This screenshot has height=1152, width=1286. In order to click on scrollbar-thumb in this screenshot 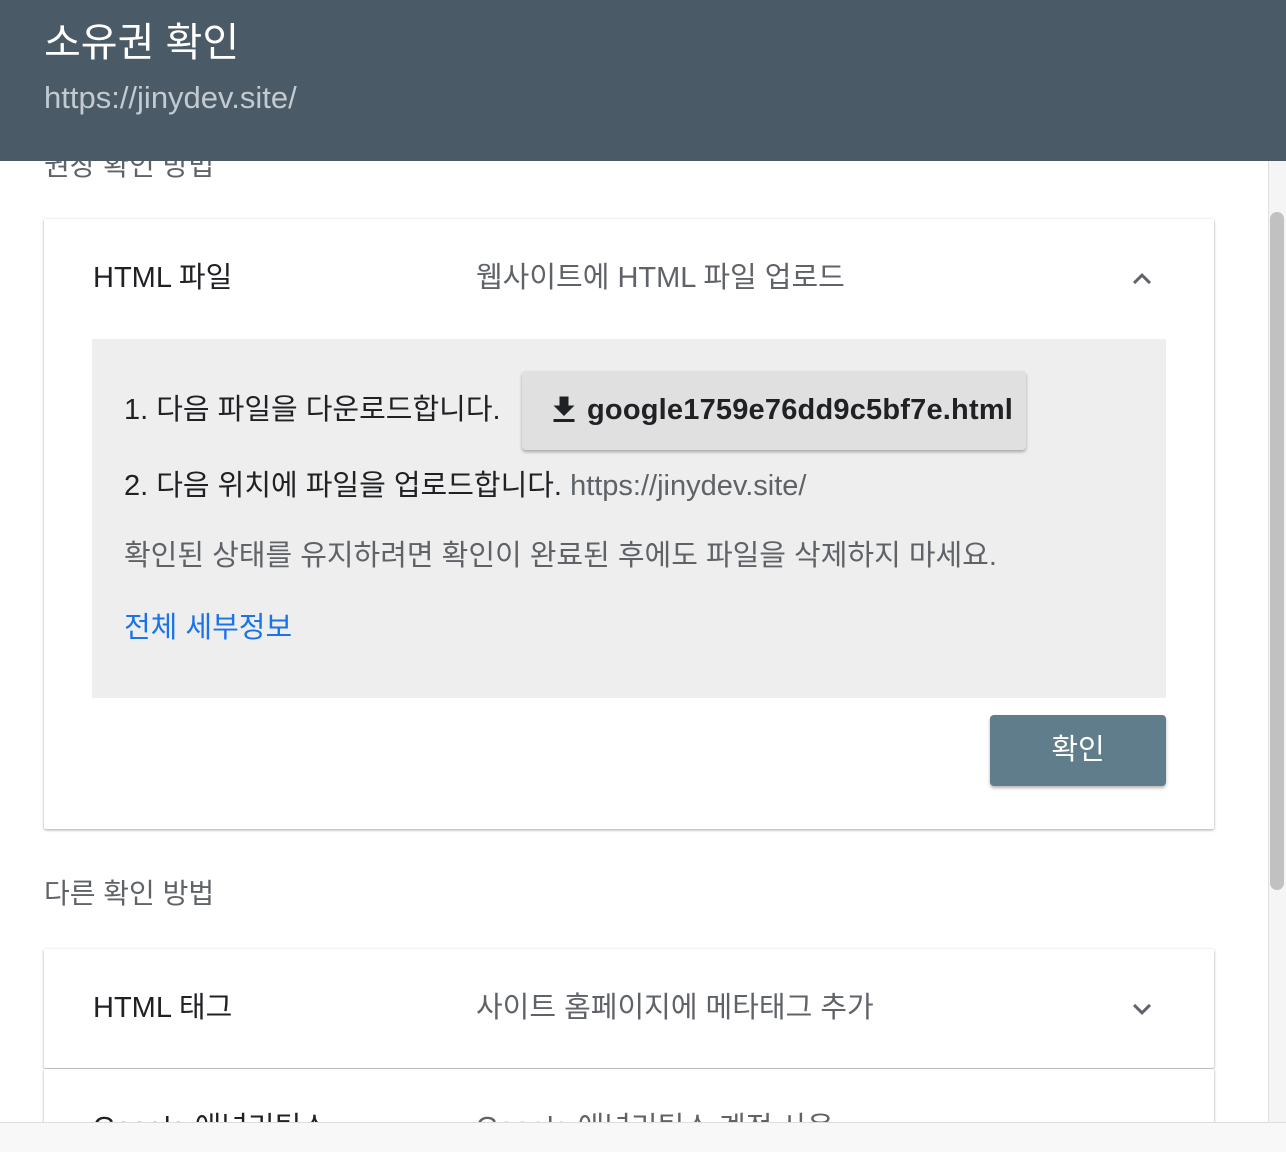, I will do `click(1277, 551)`.